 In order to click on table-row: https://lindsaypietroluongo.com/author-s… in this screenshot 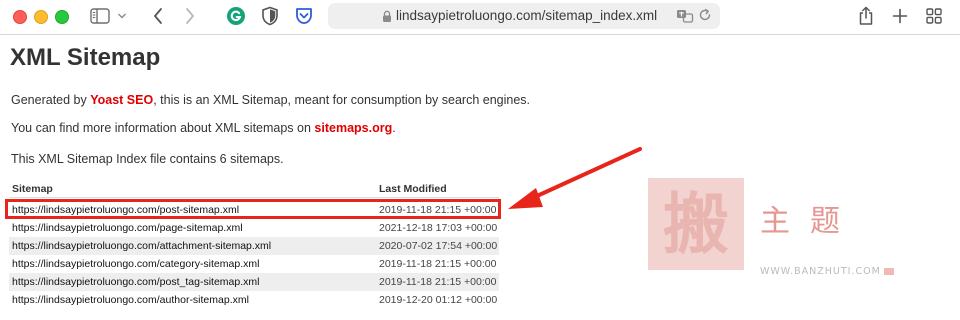, I will do `click(254, 300)`.